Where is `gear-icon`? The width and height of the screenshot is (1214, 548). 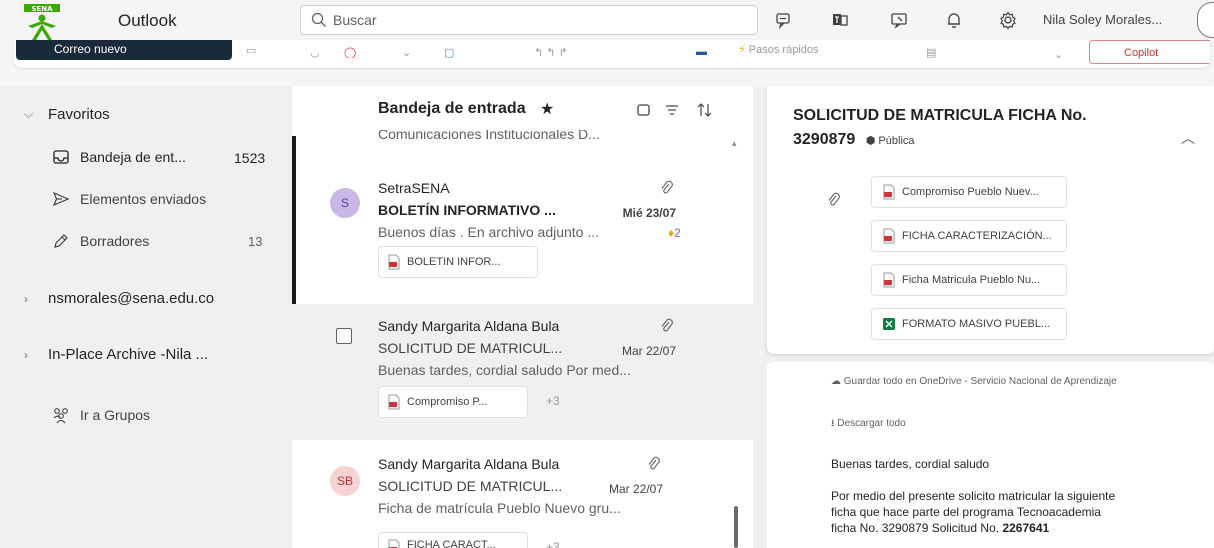 gear-icon is located at coordinates (1008, 20).